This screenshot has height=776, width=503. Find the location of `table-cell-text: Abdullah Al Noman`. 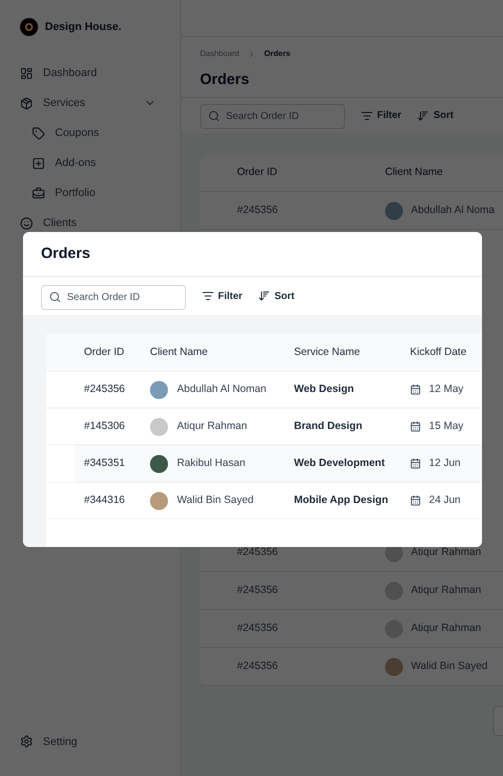

table-cell-text: Abdullah Al Noman is located at coordinates (221, 389).